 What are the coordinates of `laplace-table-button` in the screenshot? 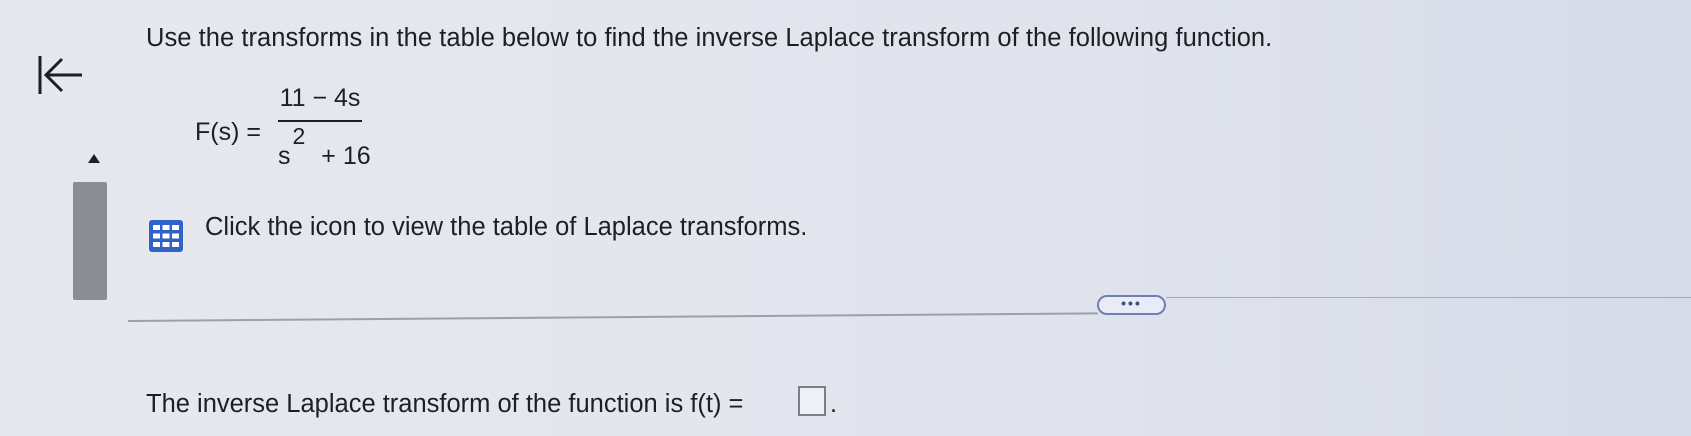 It's located at (166, 236).